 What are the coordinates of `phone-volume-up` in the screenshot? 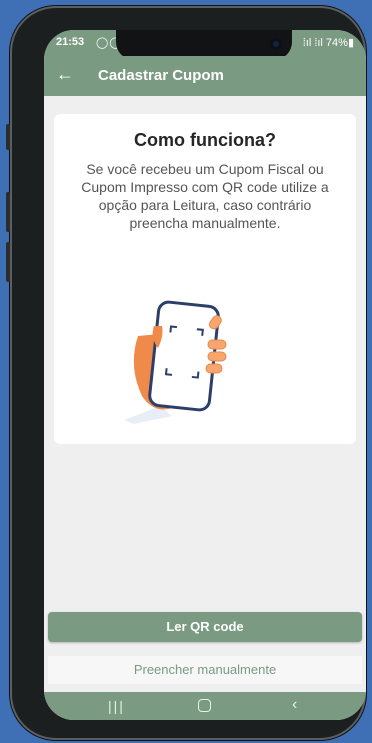 It's located at (8, 212).